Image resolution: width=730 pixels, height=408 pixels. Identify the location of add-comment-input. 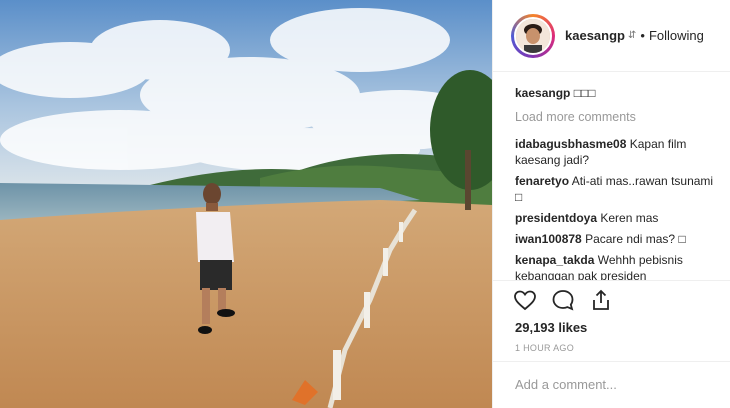
(615, 384).